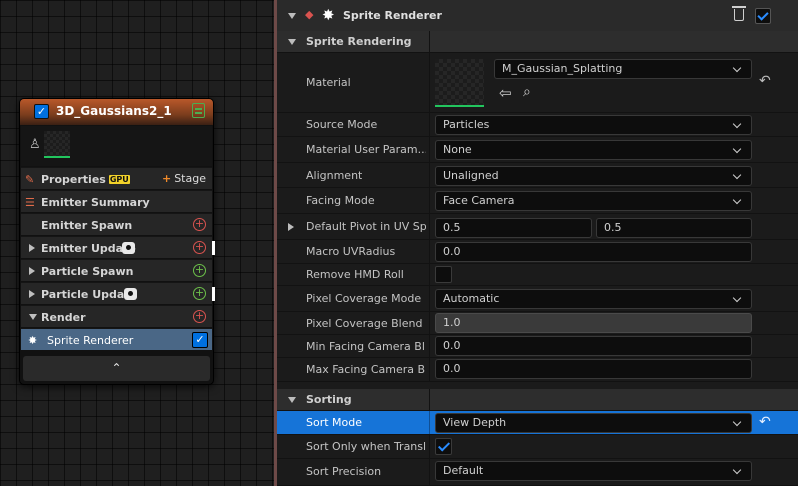 The image size is (798, 486). What do you see at coordinates (200, 340) in the screenshot?
I see `renderer-enabled-checkbox: ✓` at bounding box center [200, 340].